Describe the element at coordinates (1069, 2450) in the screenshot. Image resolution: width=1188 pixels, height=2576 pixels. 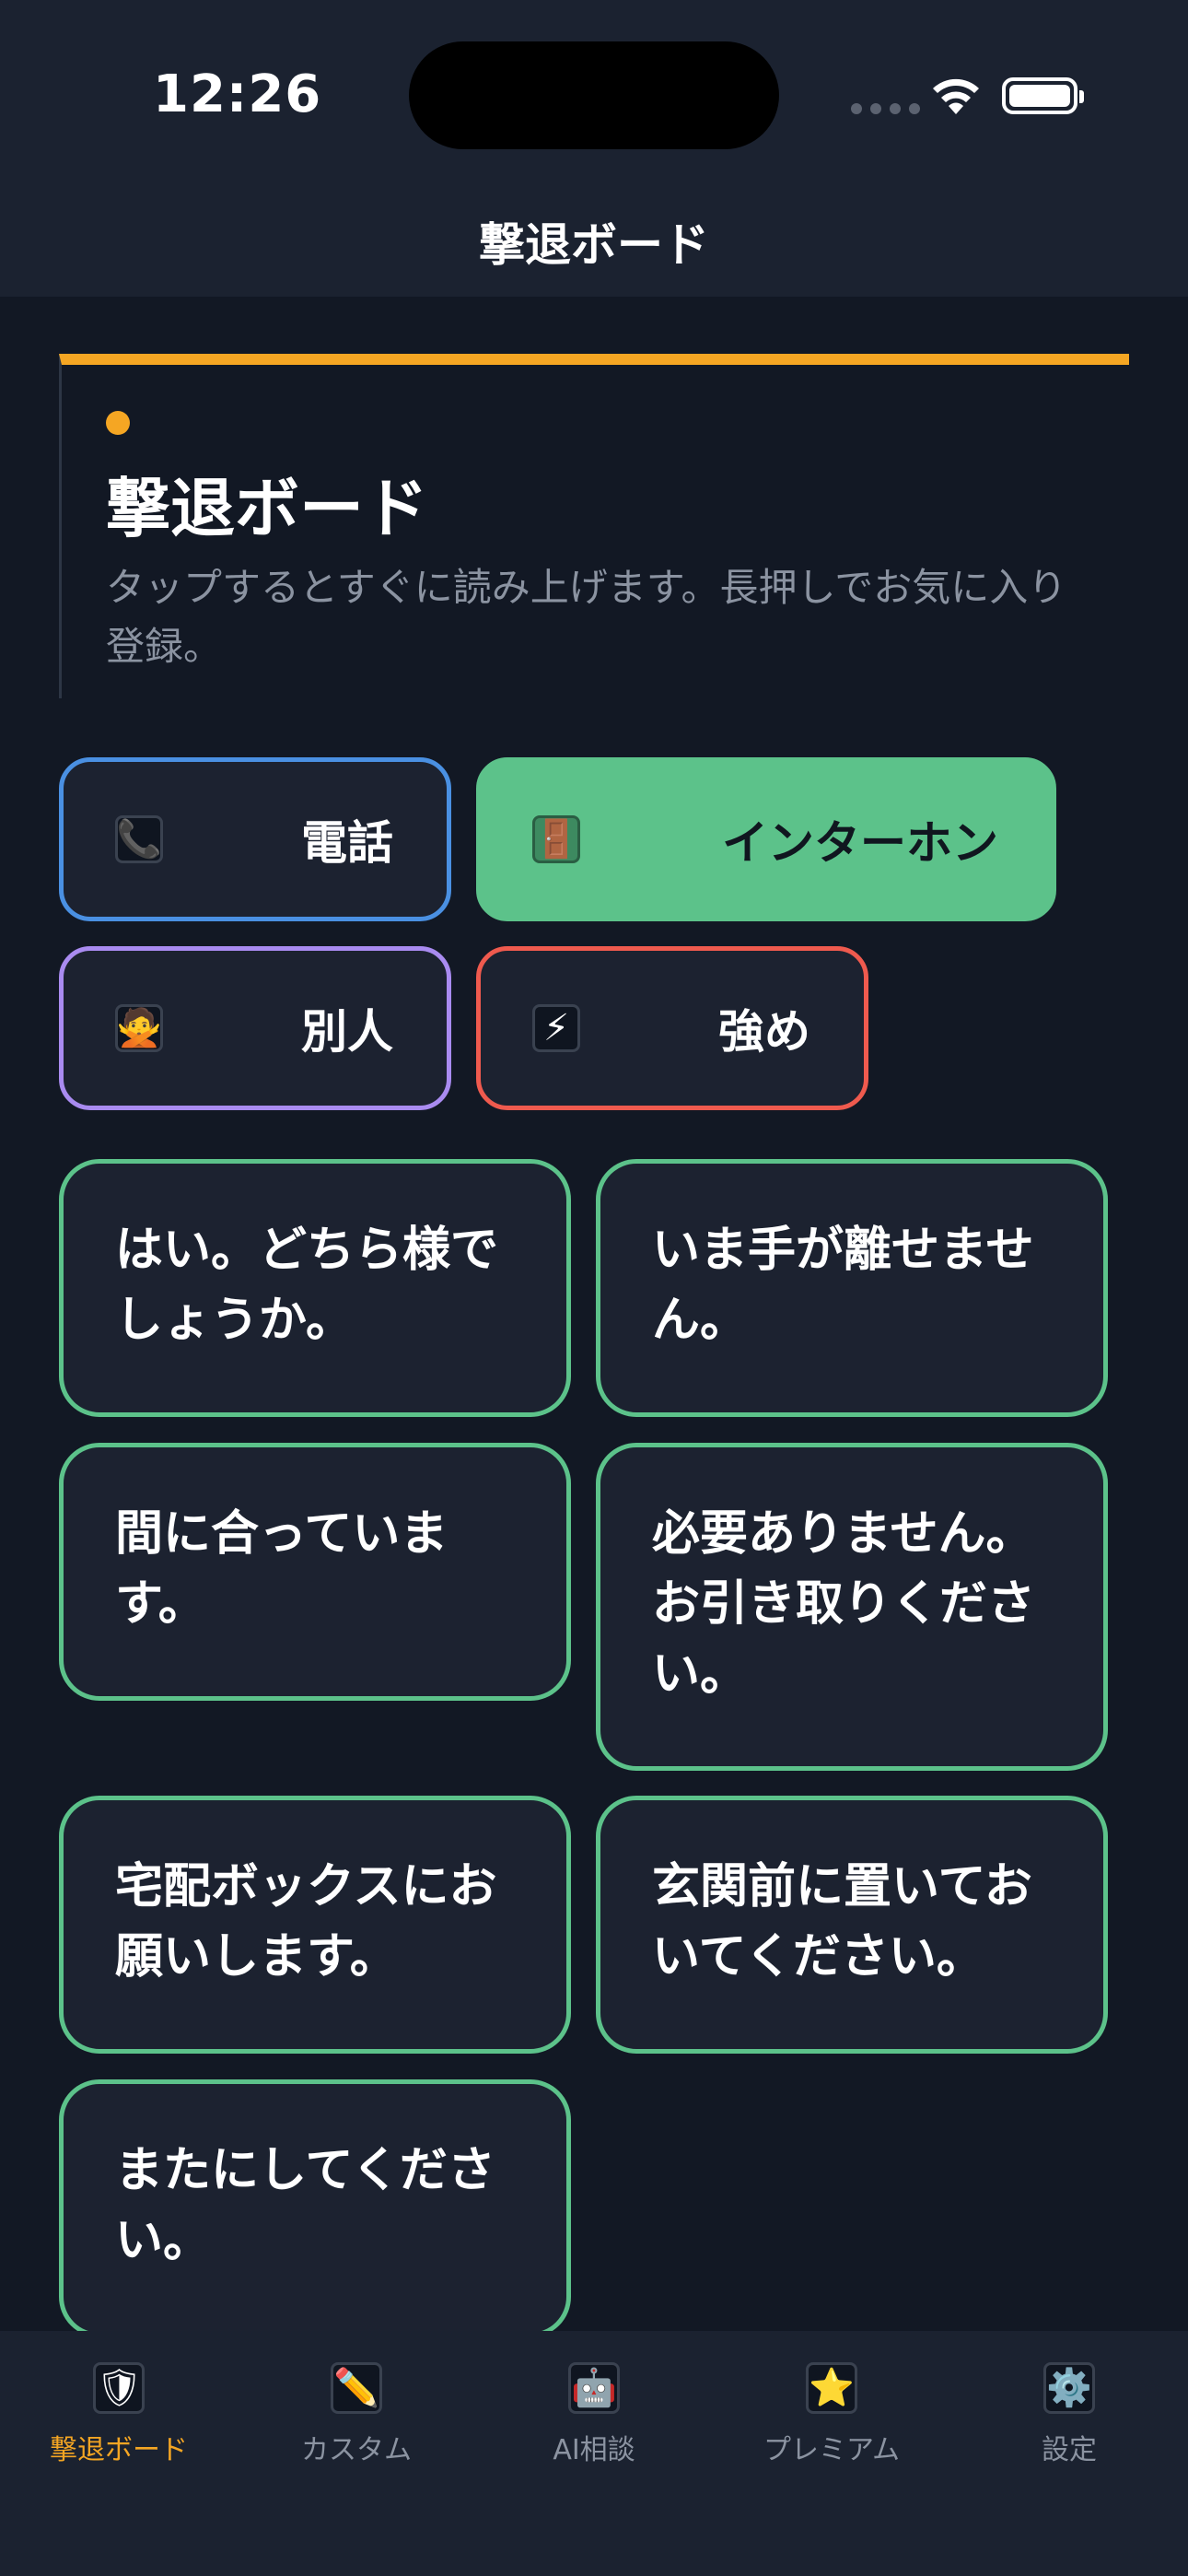
I see `tab-label: 設定` at that location.